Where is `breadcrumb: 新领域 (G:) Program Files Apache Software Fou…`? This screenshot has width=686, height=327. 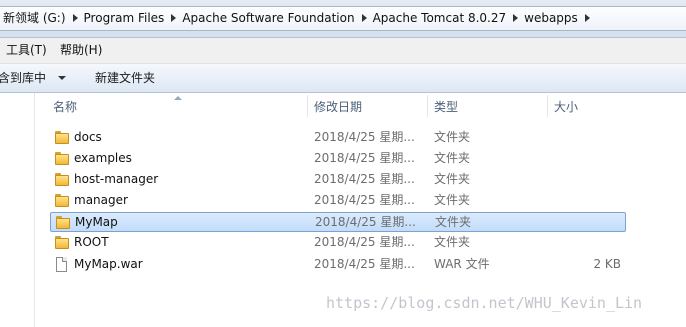
breadcrumb: 新领域 (G:) Program Files Apache Software Fou… is located at coordinates (343, 18).